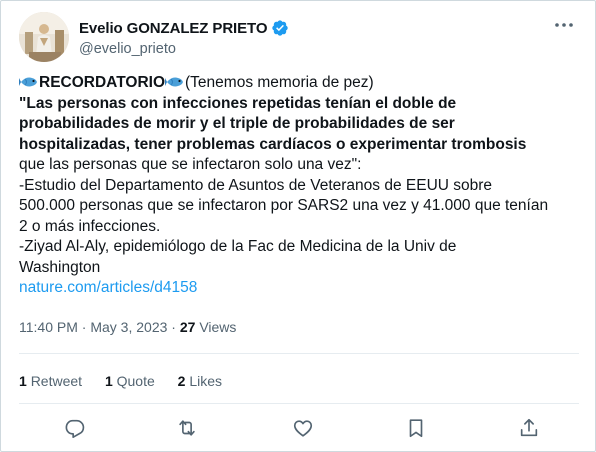 Image resolution: width=596 pixels, height=452 pixels. I want to click on retweets-count: 1, so click(23, 381).